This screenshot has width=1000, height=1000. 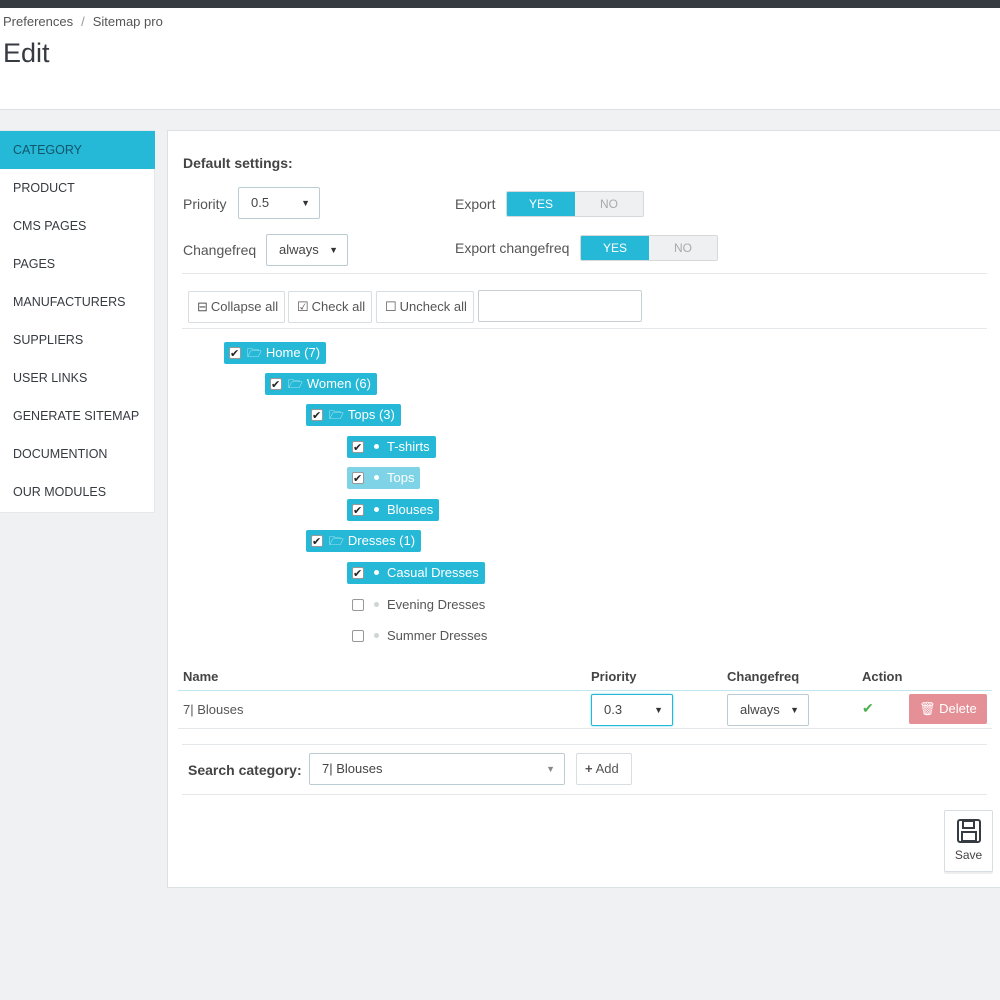 What do you see at coordinates (604, 769) in the screenshot?
I see `add-button: + Add` at bounding box center [604, 769].